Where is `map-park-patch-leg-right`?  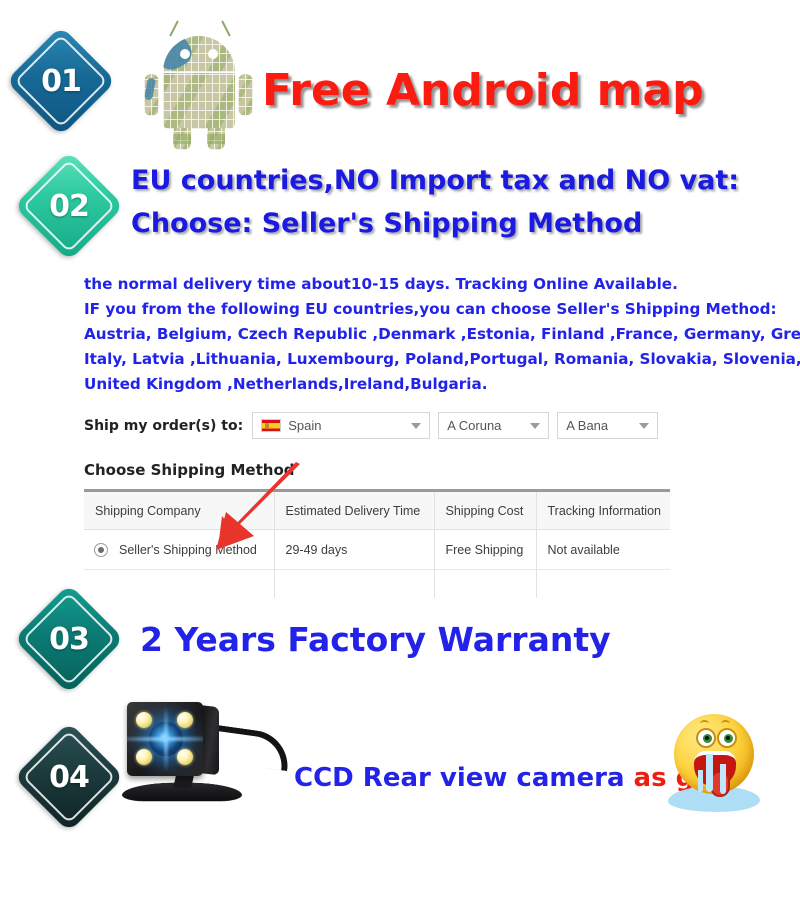
map-park-patch-leg-right is located at coordinates (216, 139).